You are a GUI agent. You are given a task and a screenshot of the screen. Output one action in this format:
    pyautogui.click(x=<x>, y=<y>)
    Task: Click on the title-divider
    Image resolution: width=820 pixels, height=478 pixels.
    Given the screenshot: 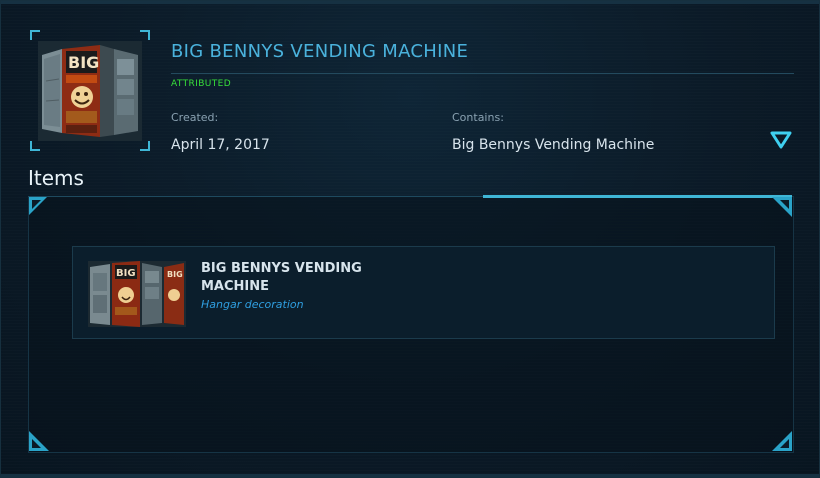 What is the action you would take?
    pyautogui.click(x=482, y=73)
    